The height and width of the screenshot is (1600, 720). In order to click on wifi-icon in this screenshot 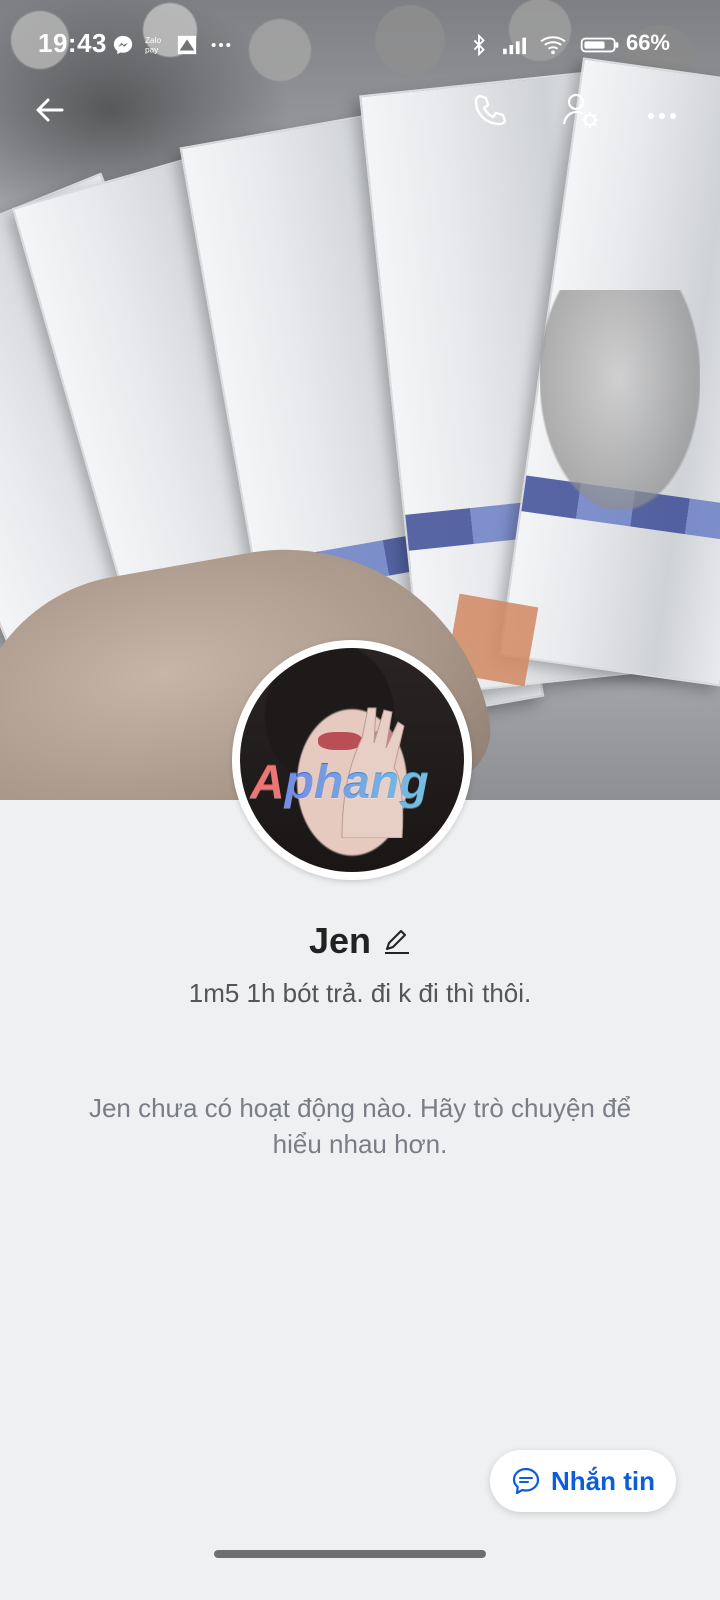, I will do `click(553, 45)`.